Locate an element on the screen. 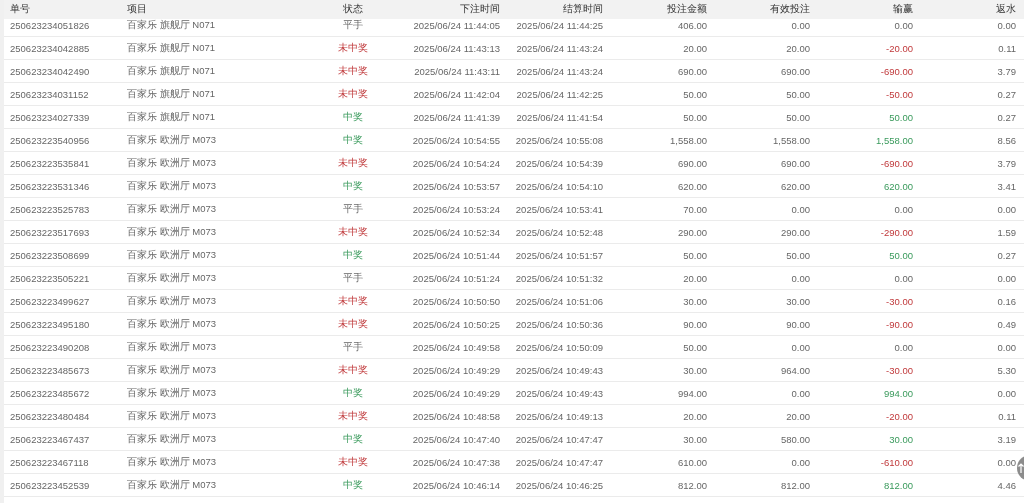 The width and height of the screenshot is (1024, 503). table-cell-text: 0.16 is located at coordinates (1006, 301).